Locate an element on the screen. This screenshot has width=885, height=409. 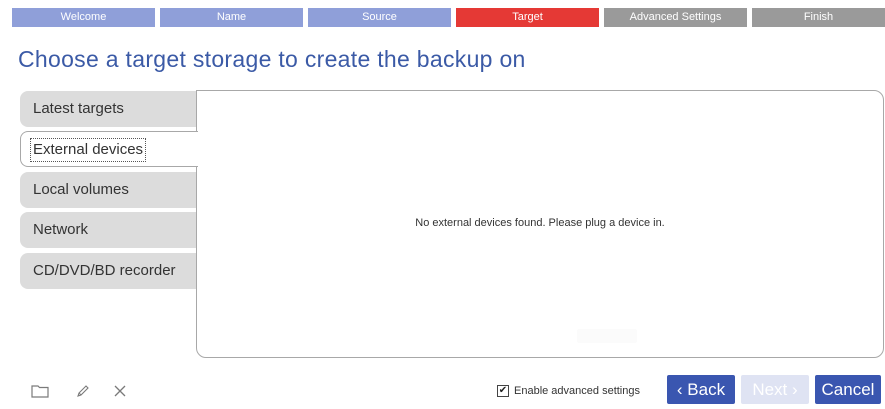
tab-label: Latest targets is located at coordinates (78, 108).